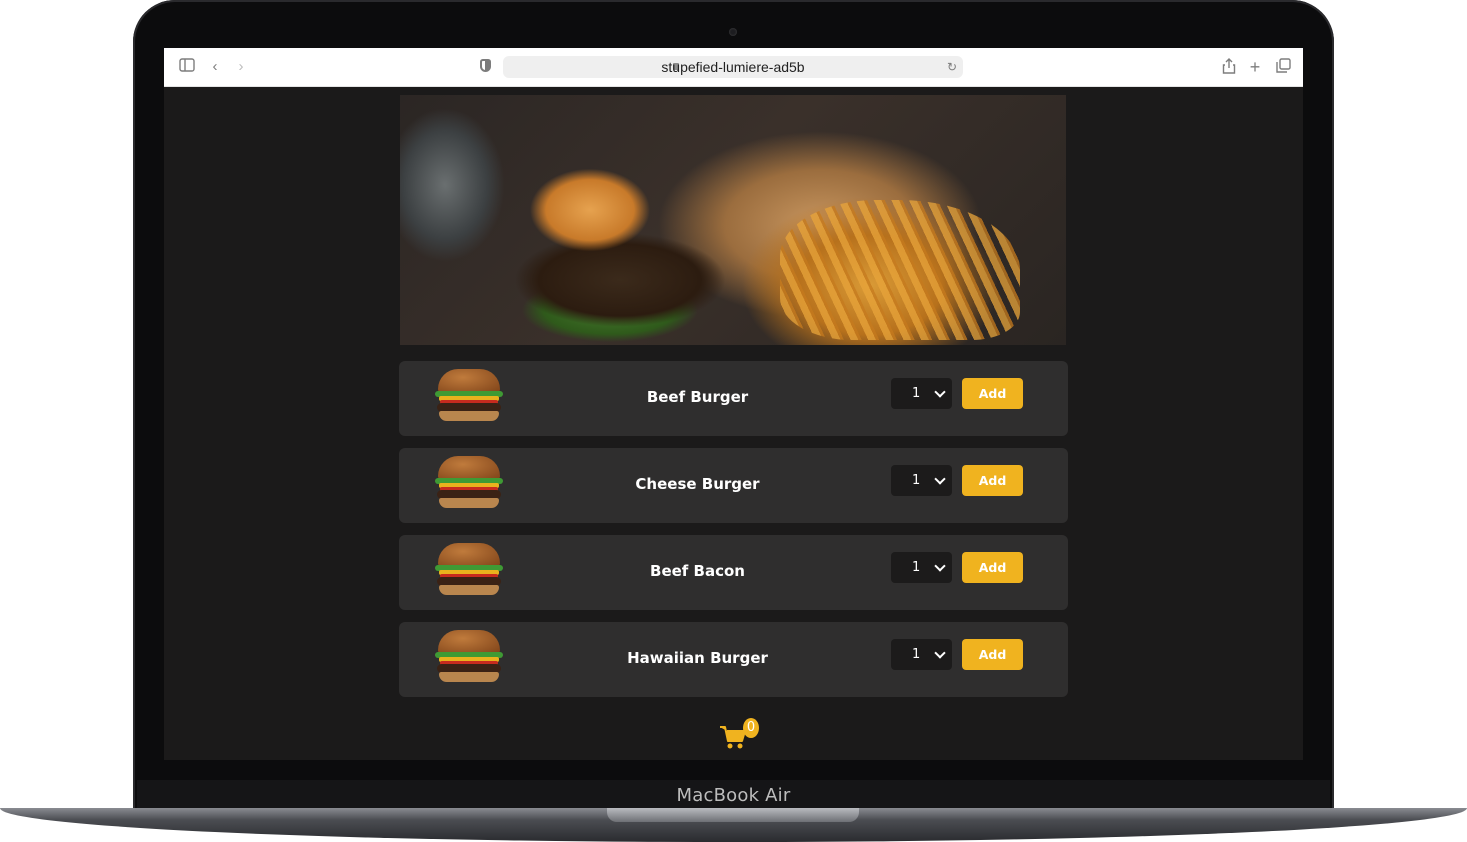 This screenshot has width=1467, height=842. Describe the element at coordinates (485, 65) in the screenshot. I see `shield-icon` at that location.